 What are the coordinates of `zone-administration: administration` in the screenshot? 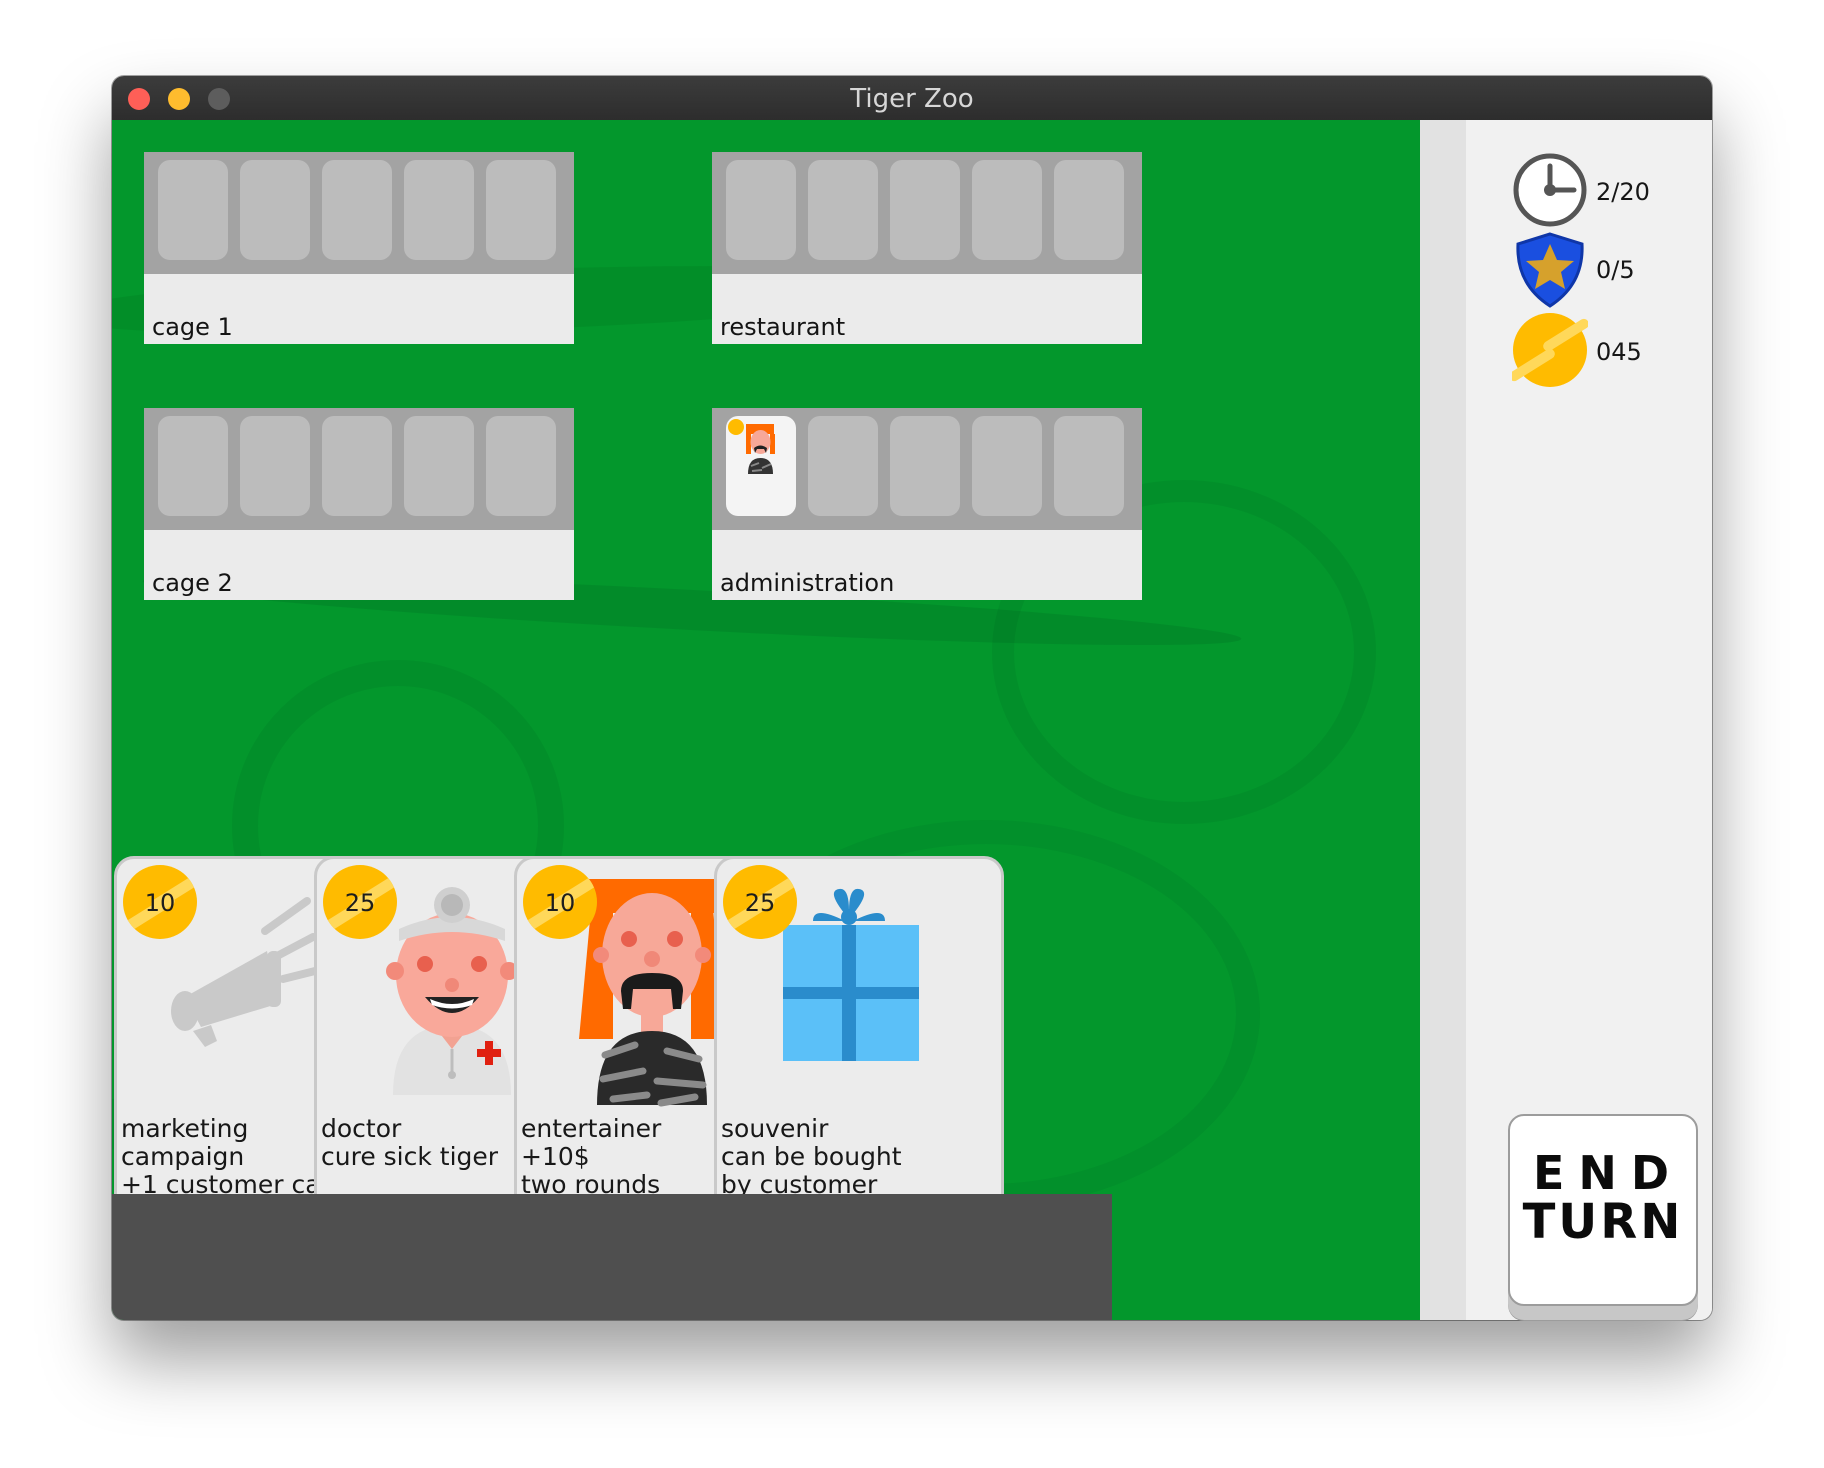 It's located at (927, 504).